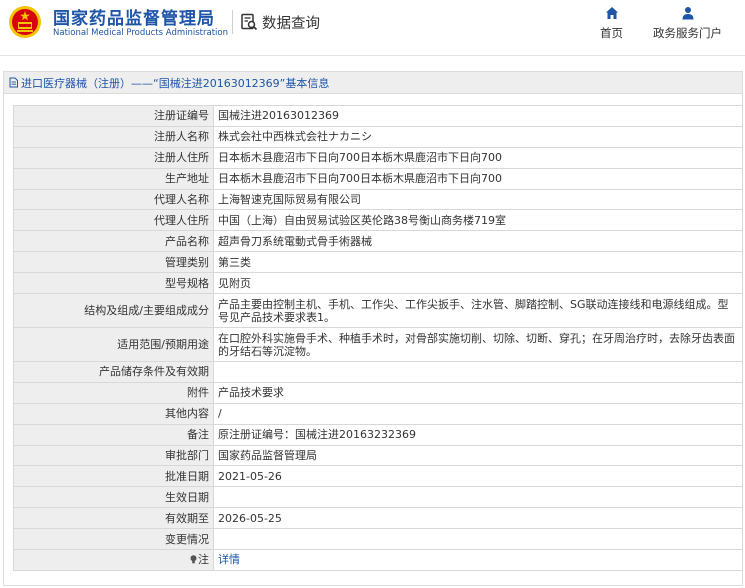 The height and width of the screenshot is (588, 745). Describe the element at coordinates (113, 311) in the screenshot. I see `field-label: 结构及组成/主要组成成分` at that location.